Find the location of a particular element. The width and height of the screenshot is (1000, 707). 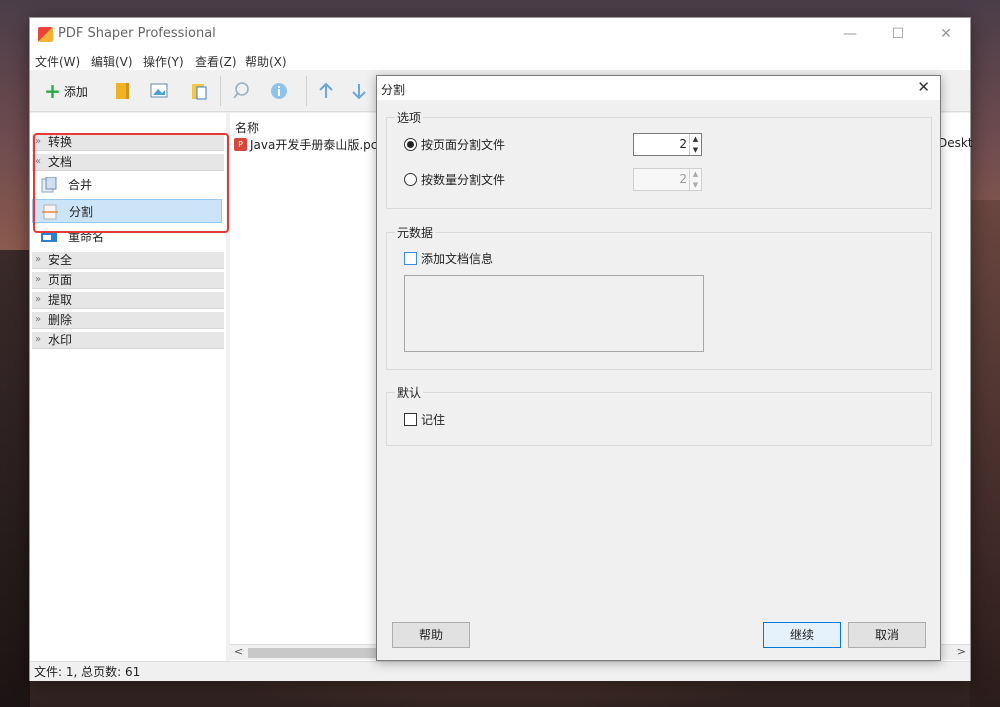

dialog-title-bar: 分割 ✕ is located at coordinates (658, 88).